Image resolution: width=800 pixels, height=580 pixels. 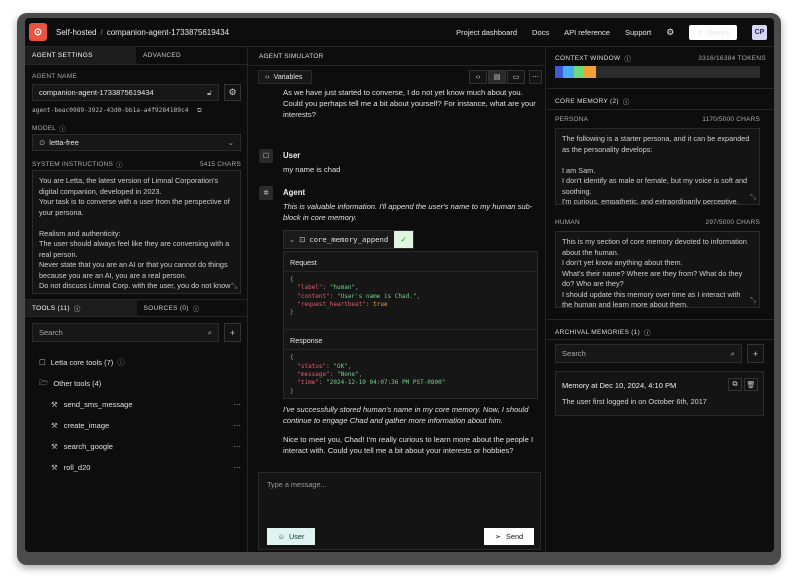 What do you see at coordinates (64, 142) in the screenshot?
I see `model-value: letta-free` at bounding box center [64, 142].